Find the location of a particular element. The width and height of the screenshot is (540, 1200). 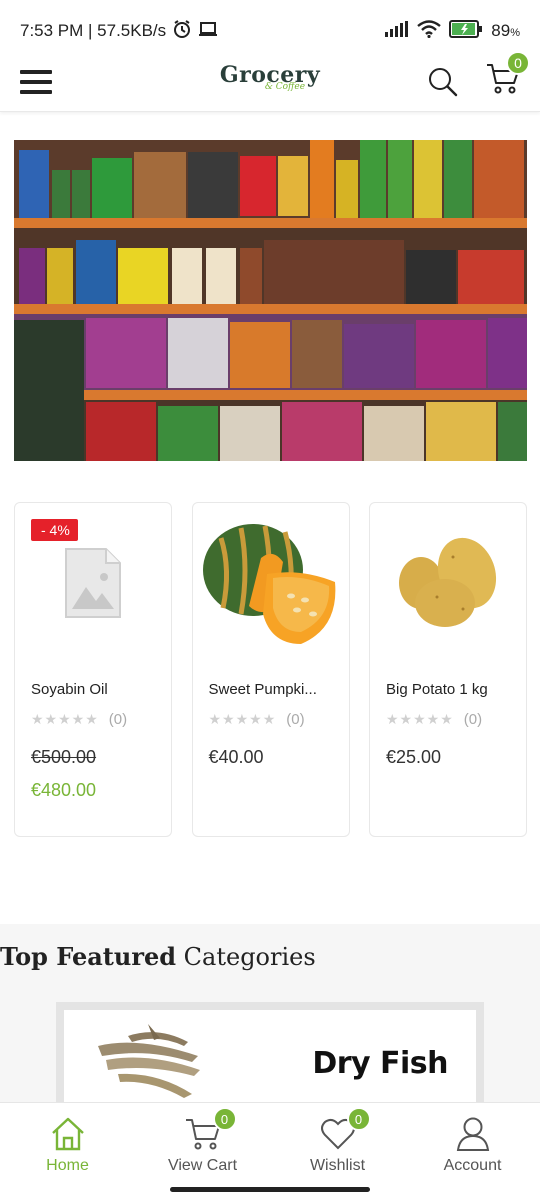

nav-label: Home is located at coordinates (67, 1165).